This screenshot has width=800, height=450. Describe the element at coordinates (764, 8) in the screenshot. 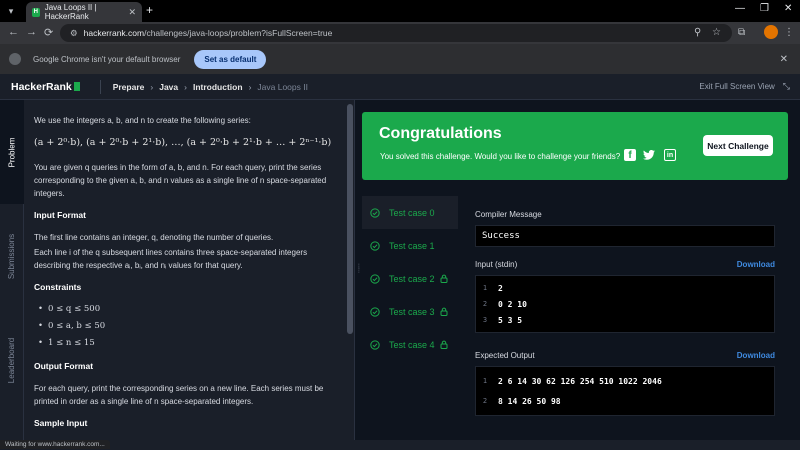

I see `maximize-icon: ❐` at that location.